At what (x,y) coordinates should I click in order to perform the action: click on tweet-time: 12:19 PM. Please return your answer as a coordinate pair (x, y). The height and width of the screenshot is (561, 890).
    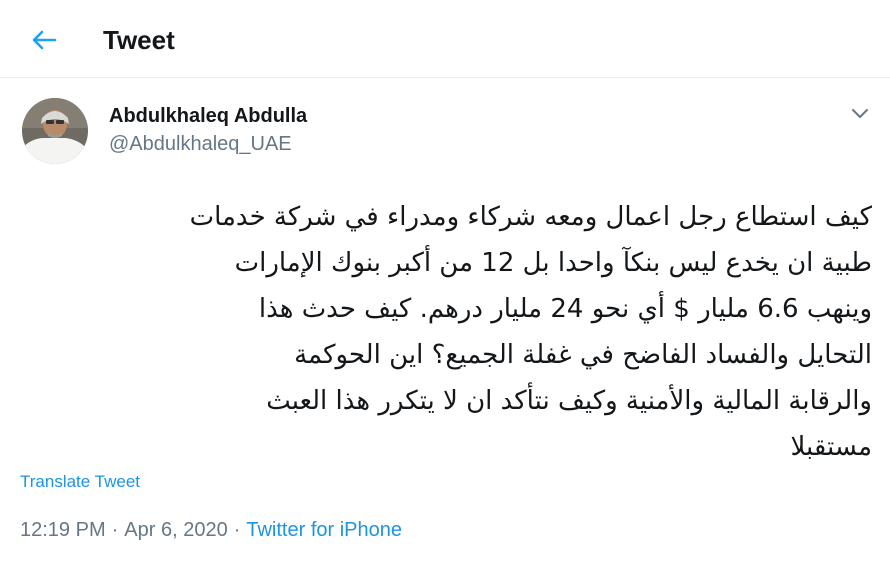
    Looking at the image, I should click on (63, 530).